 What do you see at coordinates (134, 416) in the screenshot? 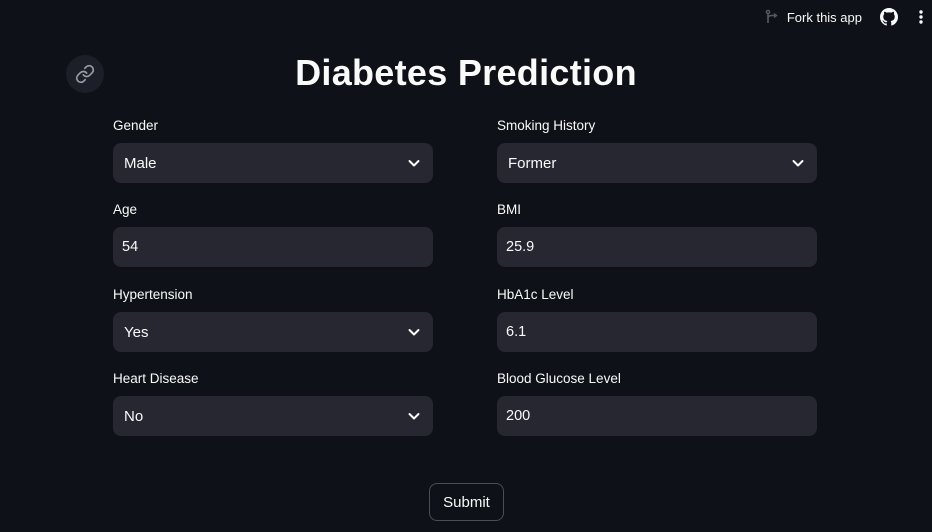
I see `heart-disease-value: No` at bounding box center [134, 416].